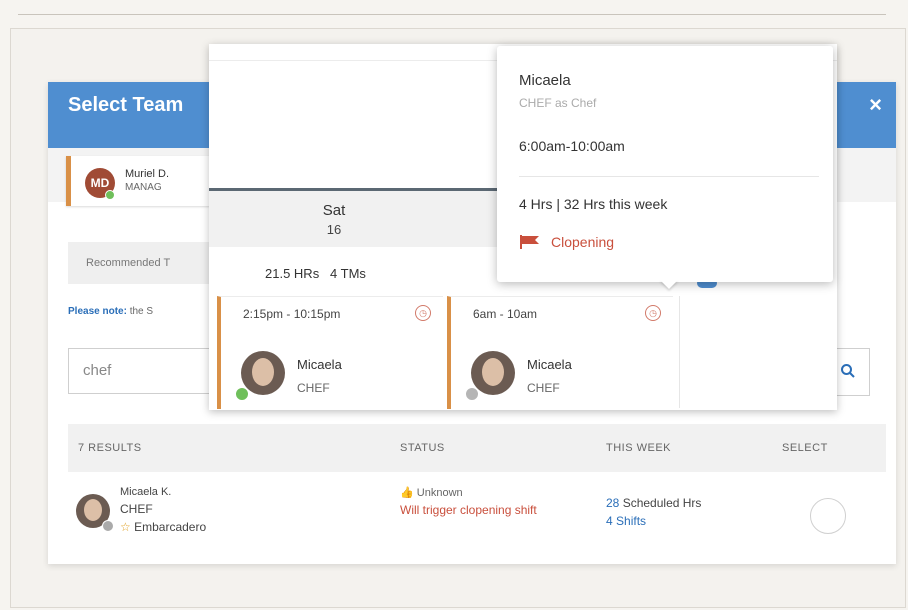 The height and width of the screenshot is (610, 908). Describe the element at coordinates (292, 273) in the screenshot. I see `total-hours: 21.5 HRs` at that location.